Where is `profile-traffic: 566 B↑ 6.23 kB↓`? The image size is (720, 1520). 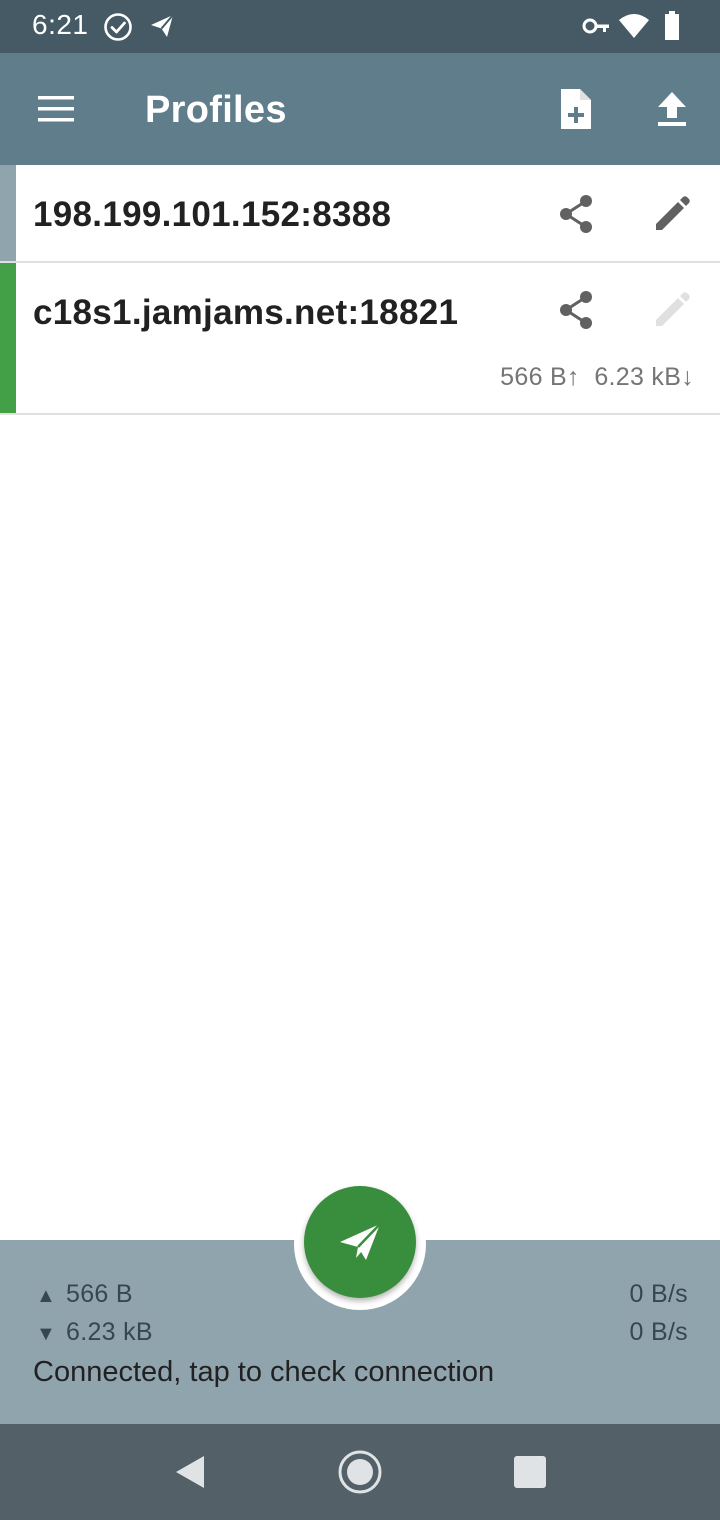
profile-traffic: 566 B↑ 6.23 kB↓ is located at coordinates (597, 377).